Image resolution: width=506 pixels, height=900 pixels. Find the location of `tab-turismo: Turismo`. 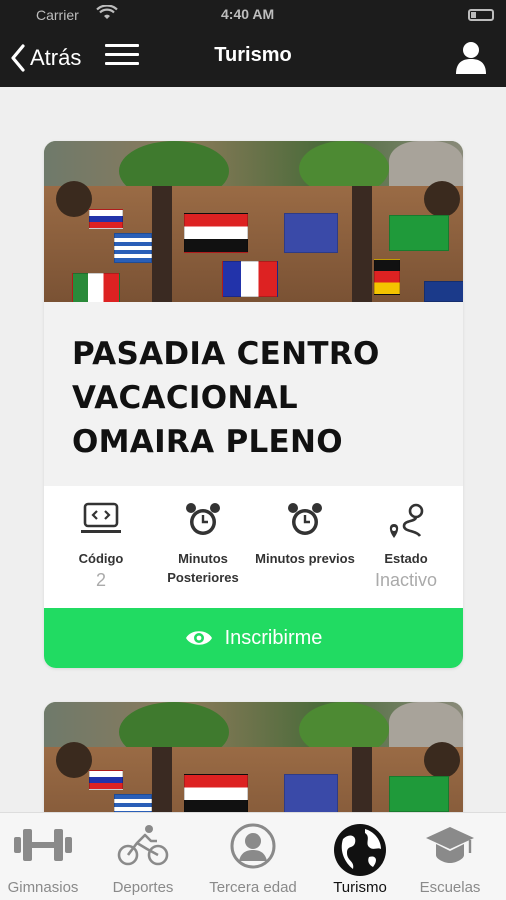

tab-turismo: Turismo is located at coordinates (360, 856).